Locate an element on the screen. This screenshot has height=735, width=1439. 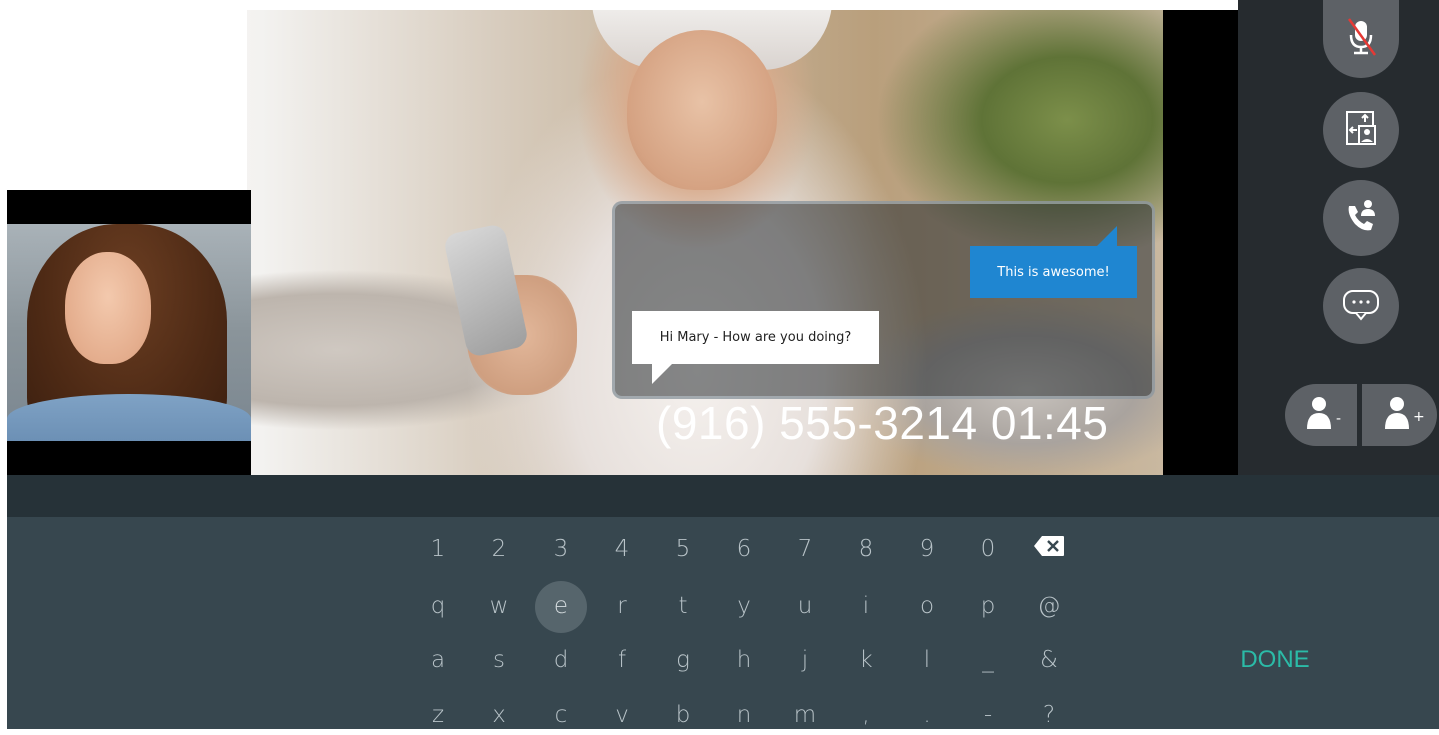
key: 3 is located at coordinates (561, 549).